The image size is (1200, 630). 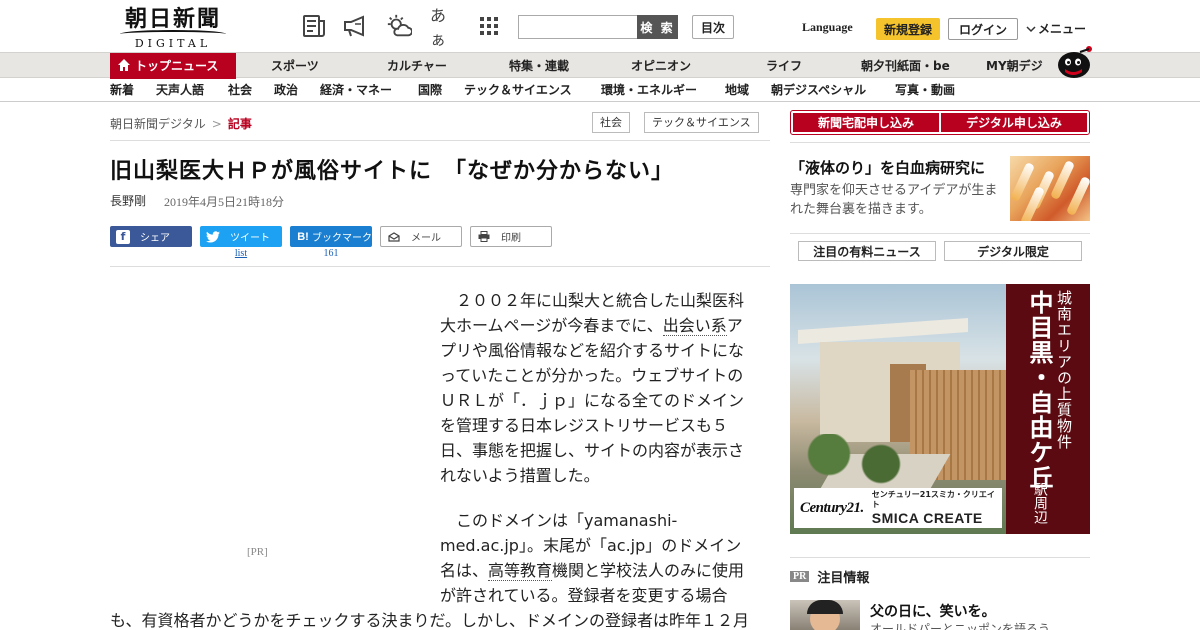 What do you see at coordinates (843, 578) in the screenshot?
I see `attention-label: 注目情報` at bounding box center [843, 578].